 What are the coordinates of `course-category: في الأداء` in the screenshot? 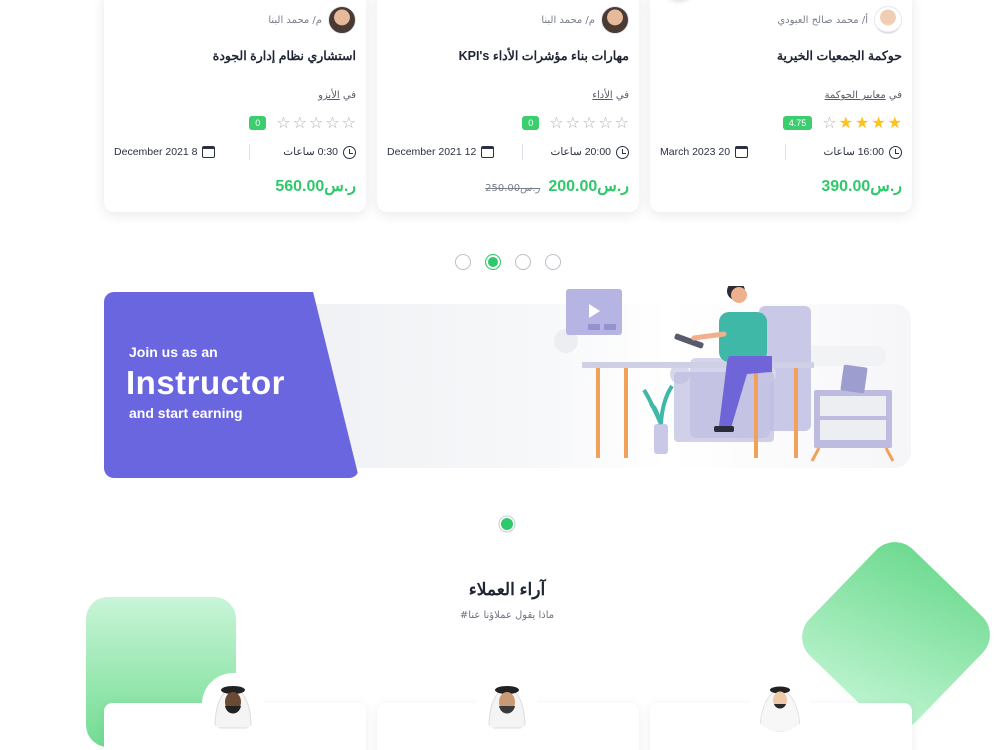 It's located at (610, 95).